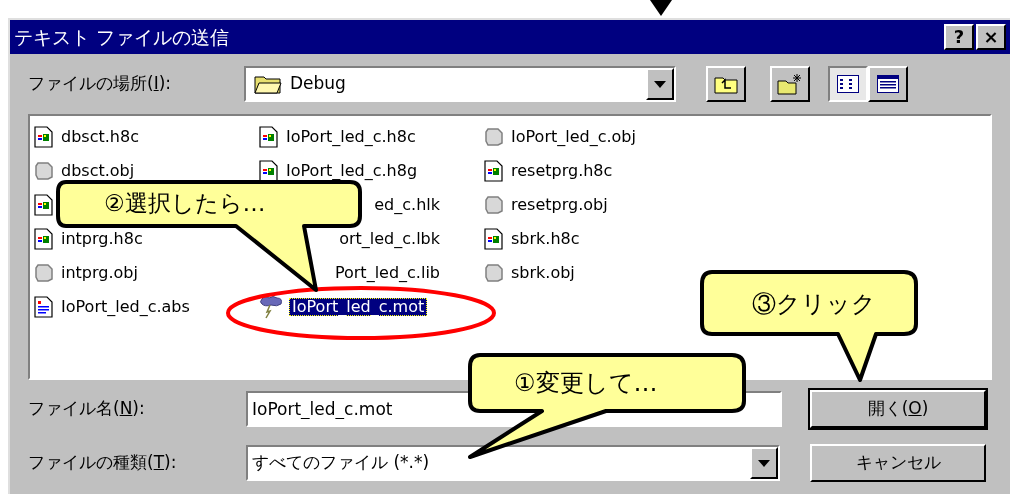 The width and height of the screenshot is (1010, 494). Describe the element at coordinates (991, 37) in the screenshot. I see `close-button: ×` at that location.